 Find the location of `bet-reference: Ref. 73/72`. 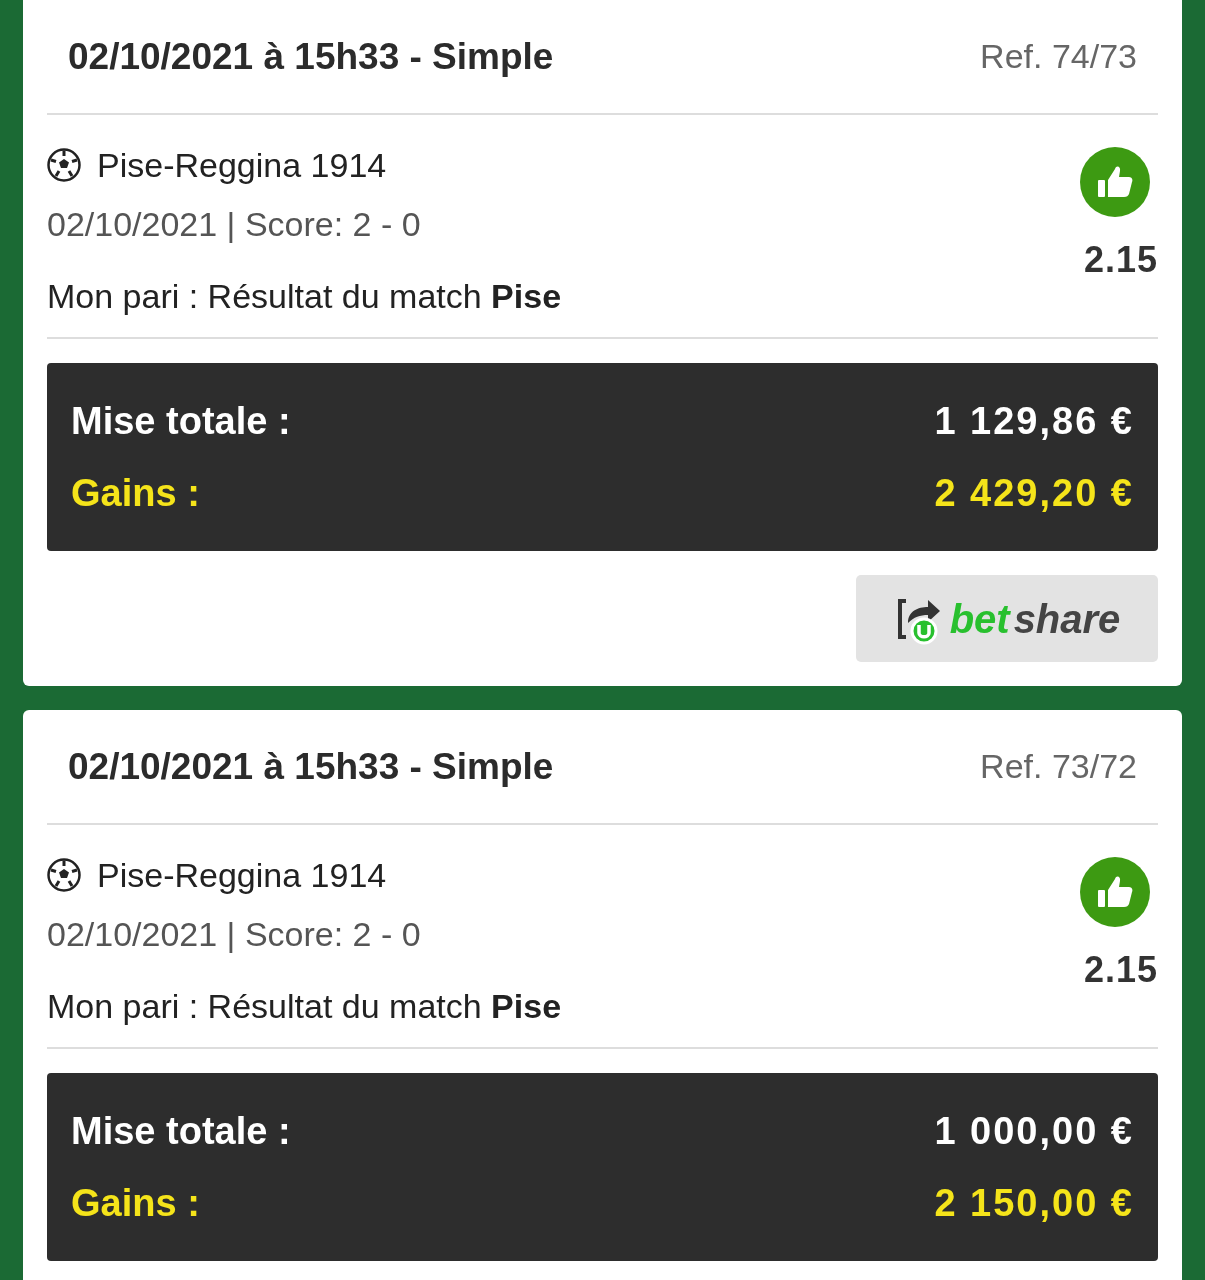

bet-reference: Ref. 73/72 is located at coordinates (1058, 766).